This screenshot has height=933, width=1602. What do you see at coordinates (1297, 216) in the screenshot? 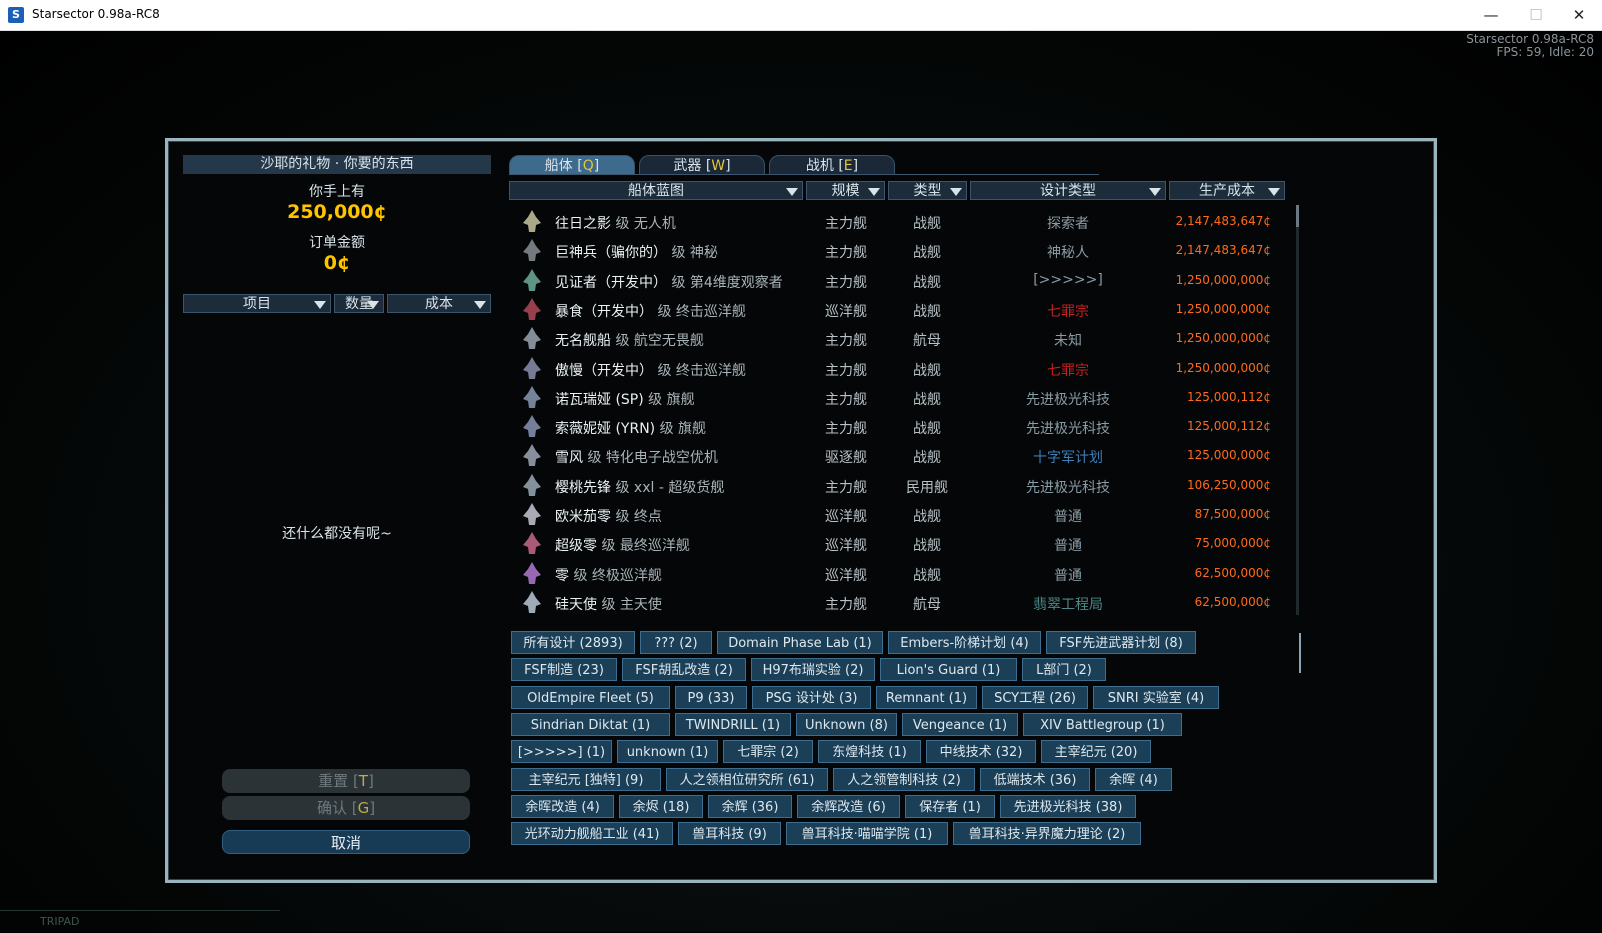
I see `list-scroll-thumb` at bounding box center [1297, 216].